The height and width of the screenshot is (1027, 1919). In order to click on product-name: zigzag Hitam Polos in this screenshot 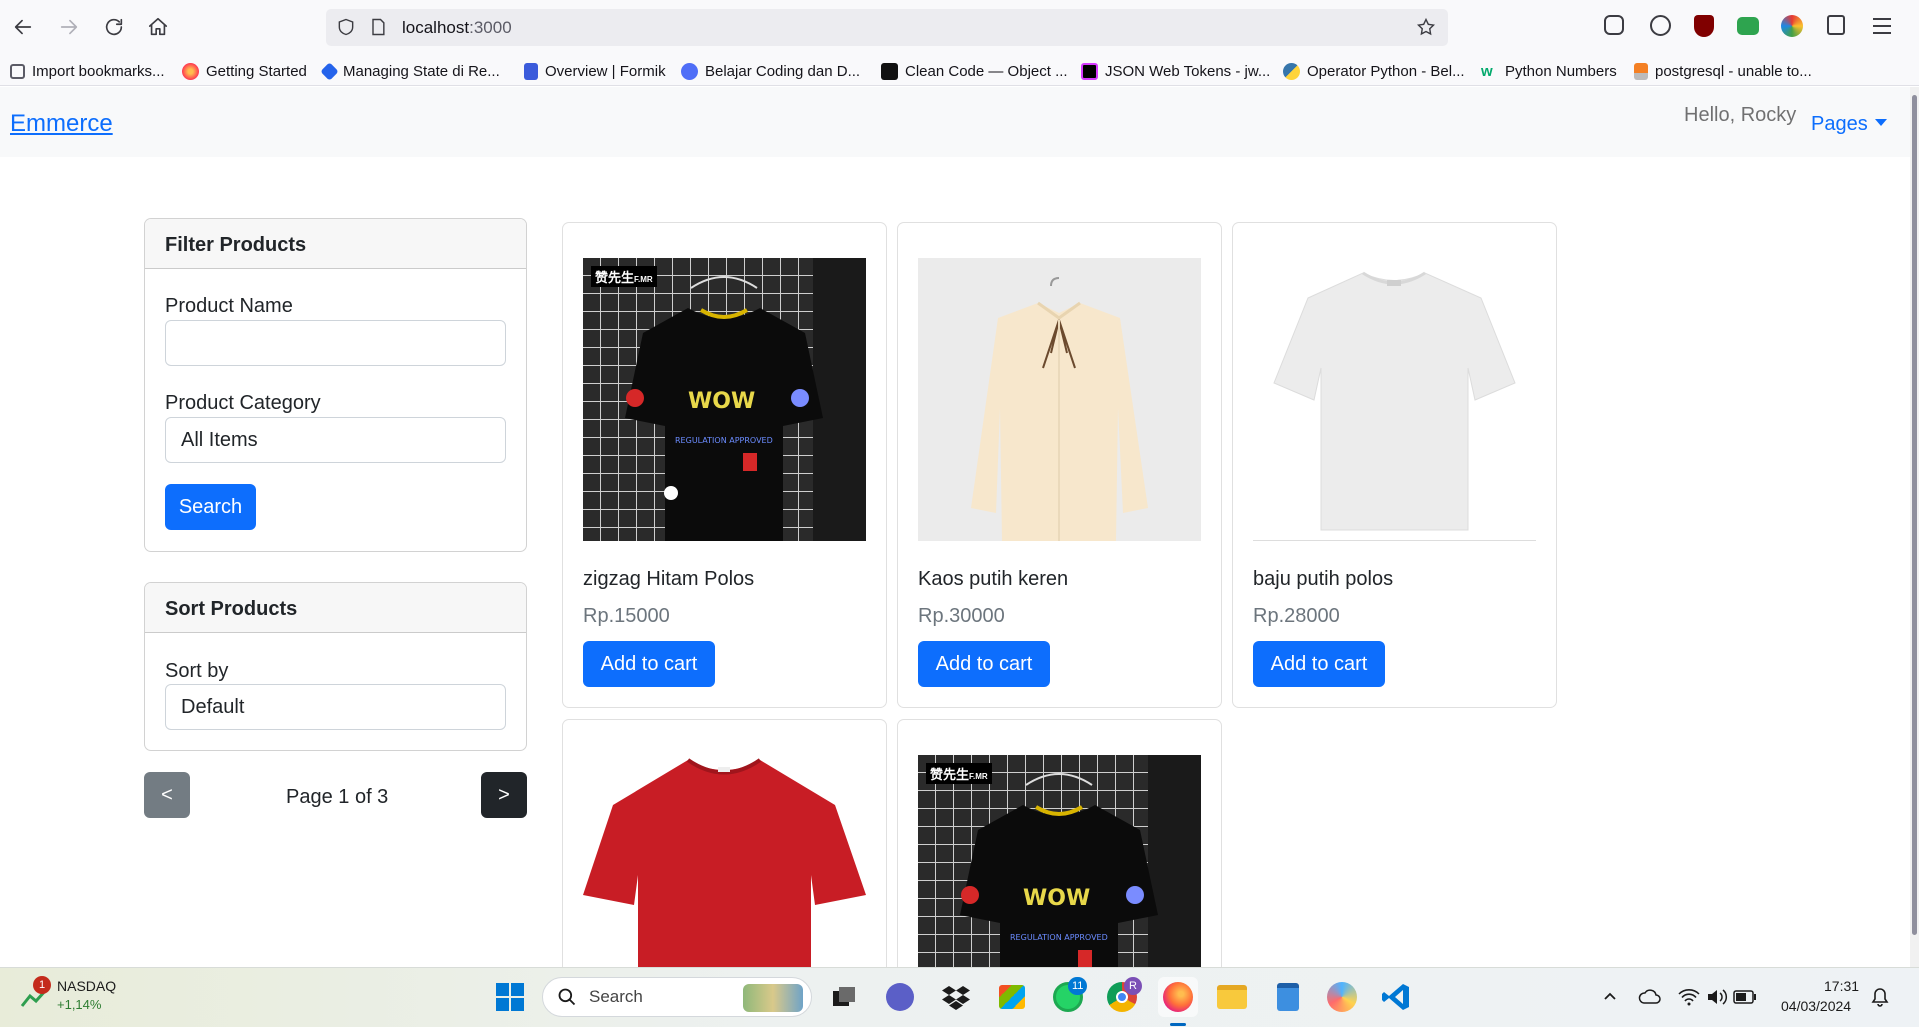, I will do `click(669, 579)`.